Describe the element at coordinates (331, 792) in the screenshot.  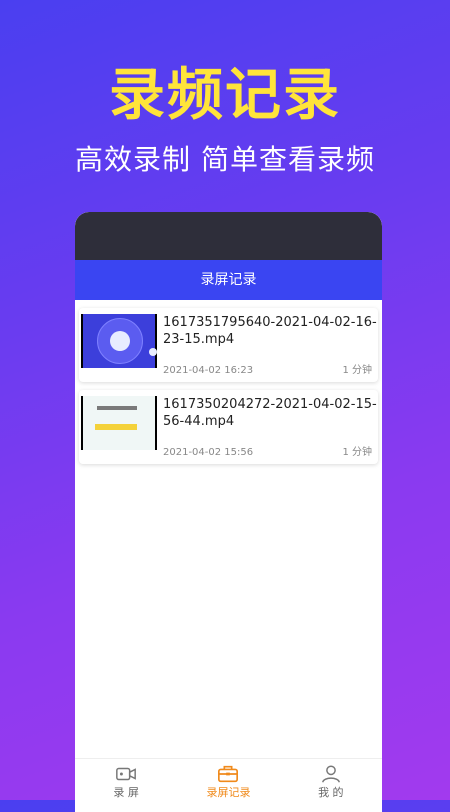
I see `tab-mine-label: 我 的` at that location.